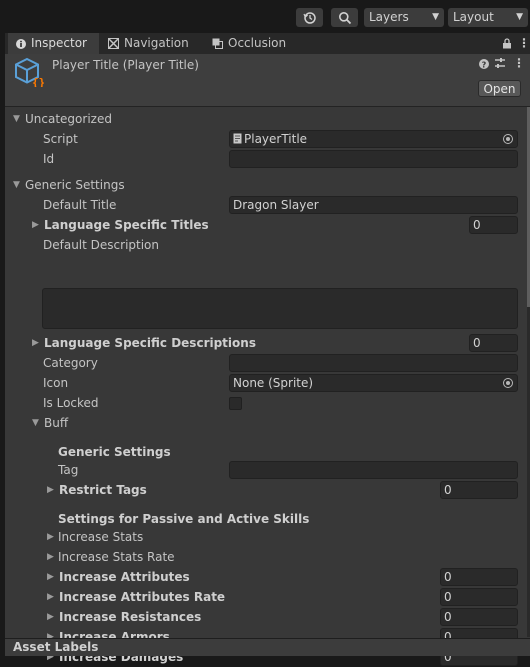 Image resolution: width=530 pixels, height=667 pixels. What do you see at coordinates (507, 43) in the screenshot?
I see `lock-icon` at bounding box center [507, 43].